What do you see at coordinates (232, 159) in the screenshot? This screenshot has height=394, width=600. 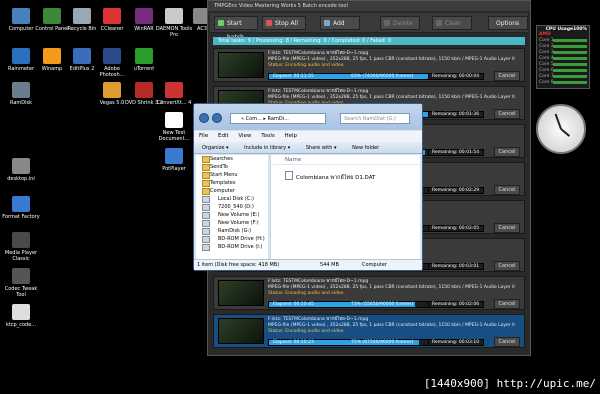 I see `tree-item: Searches` at bounding box center [232, 159].